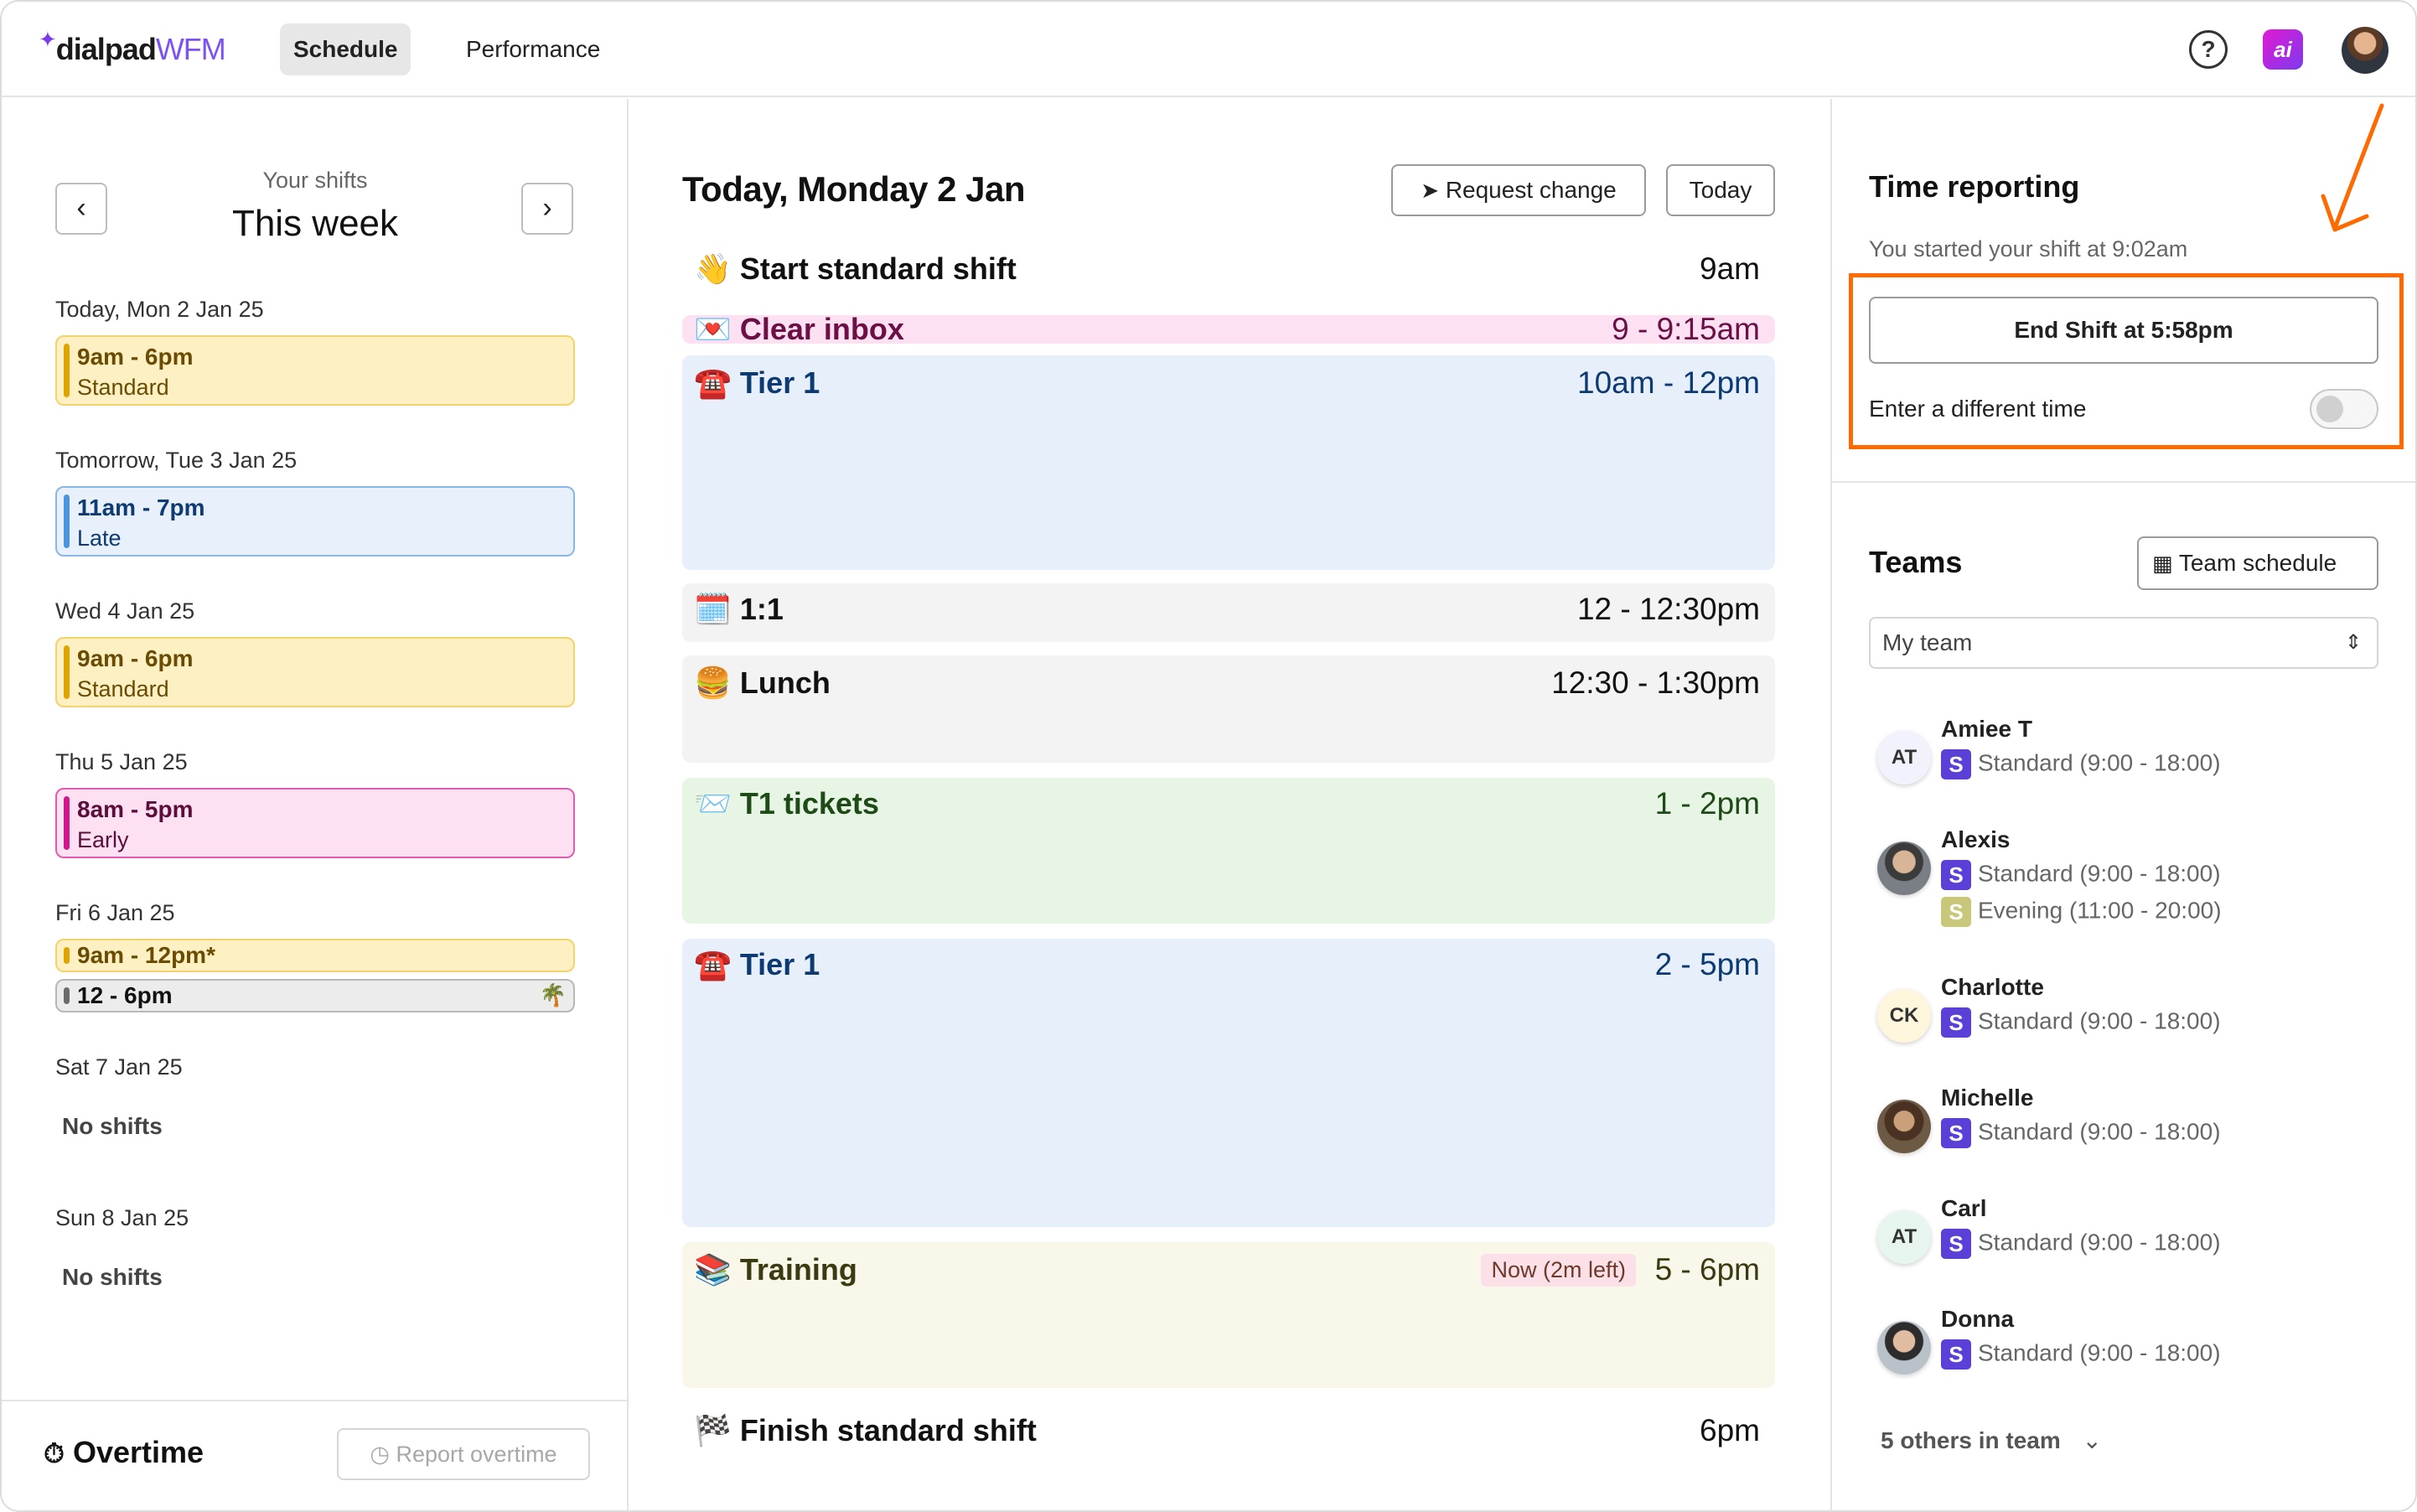 The width and height of the screenshot is (2417, 1512). What do you see at coordinates (713, 329) in the screenshot?
I see `love-letter-icon: 💌` at bounding box center [713, 329].